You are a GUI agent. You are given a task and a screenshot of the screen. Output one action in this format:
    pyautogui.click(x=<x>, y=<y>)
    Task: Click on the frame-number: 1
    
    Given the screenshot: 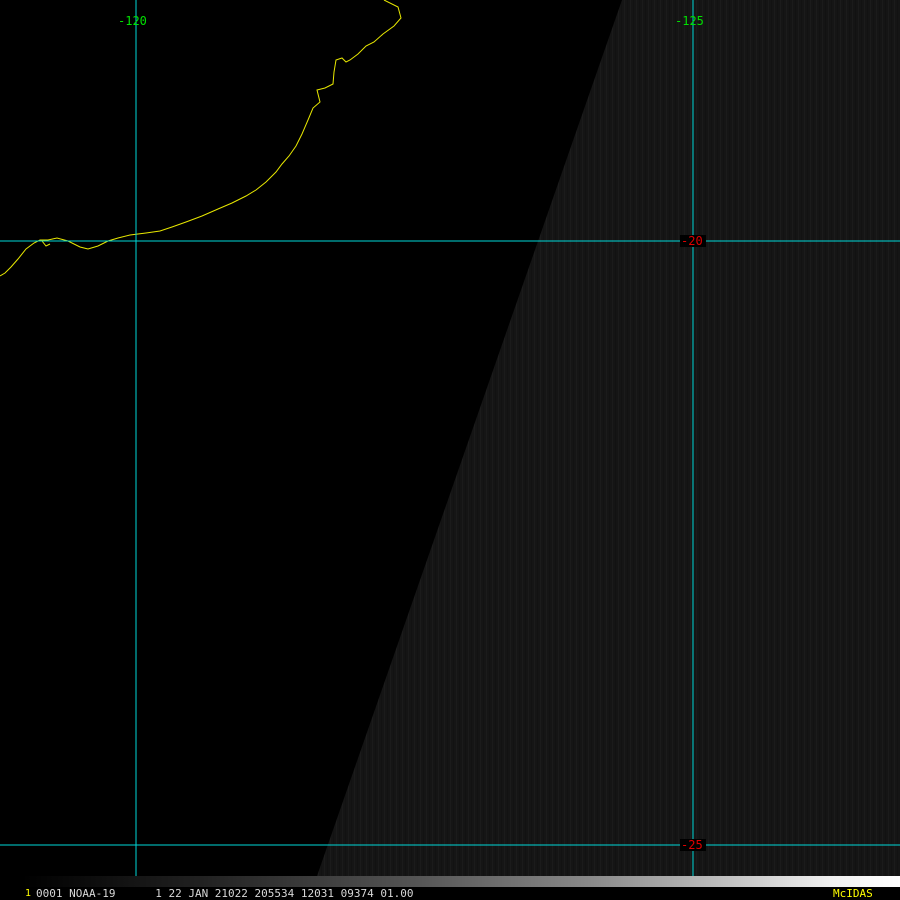 What is the action you would take?
    pyautogui.click(x=28, y=893)
    